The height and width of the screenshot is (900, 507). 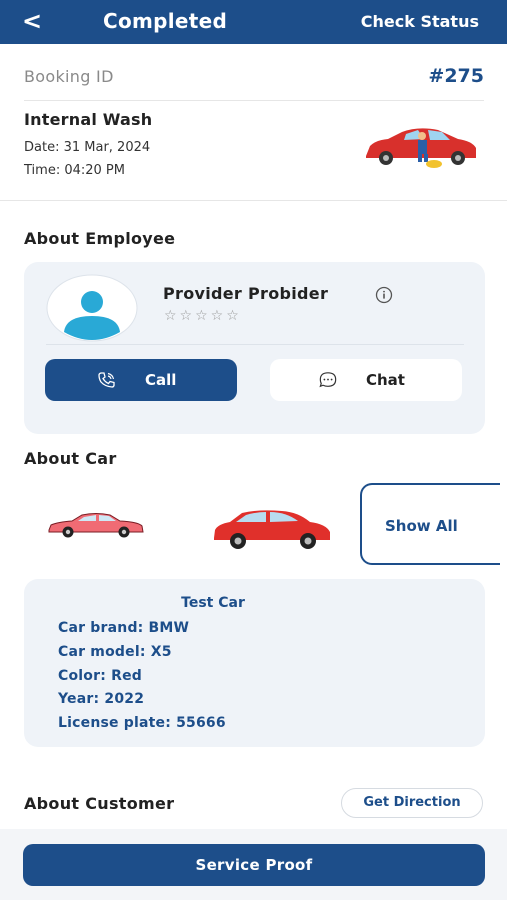 What do you see at coordinates (328, 380) in the screenshot?
I see `chat-bubble-icon` at bounding box center [328, 380].